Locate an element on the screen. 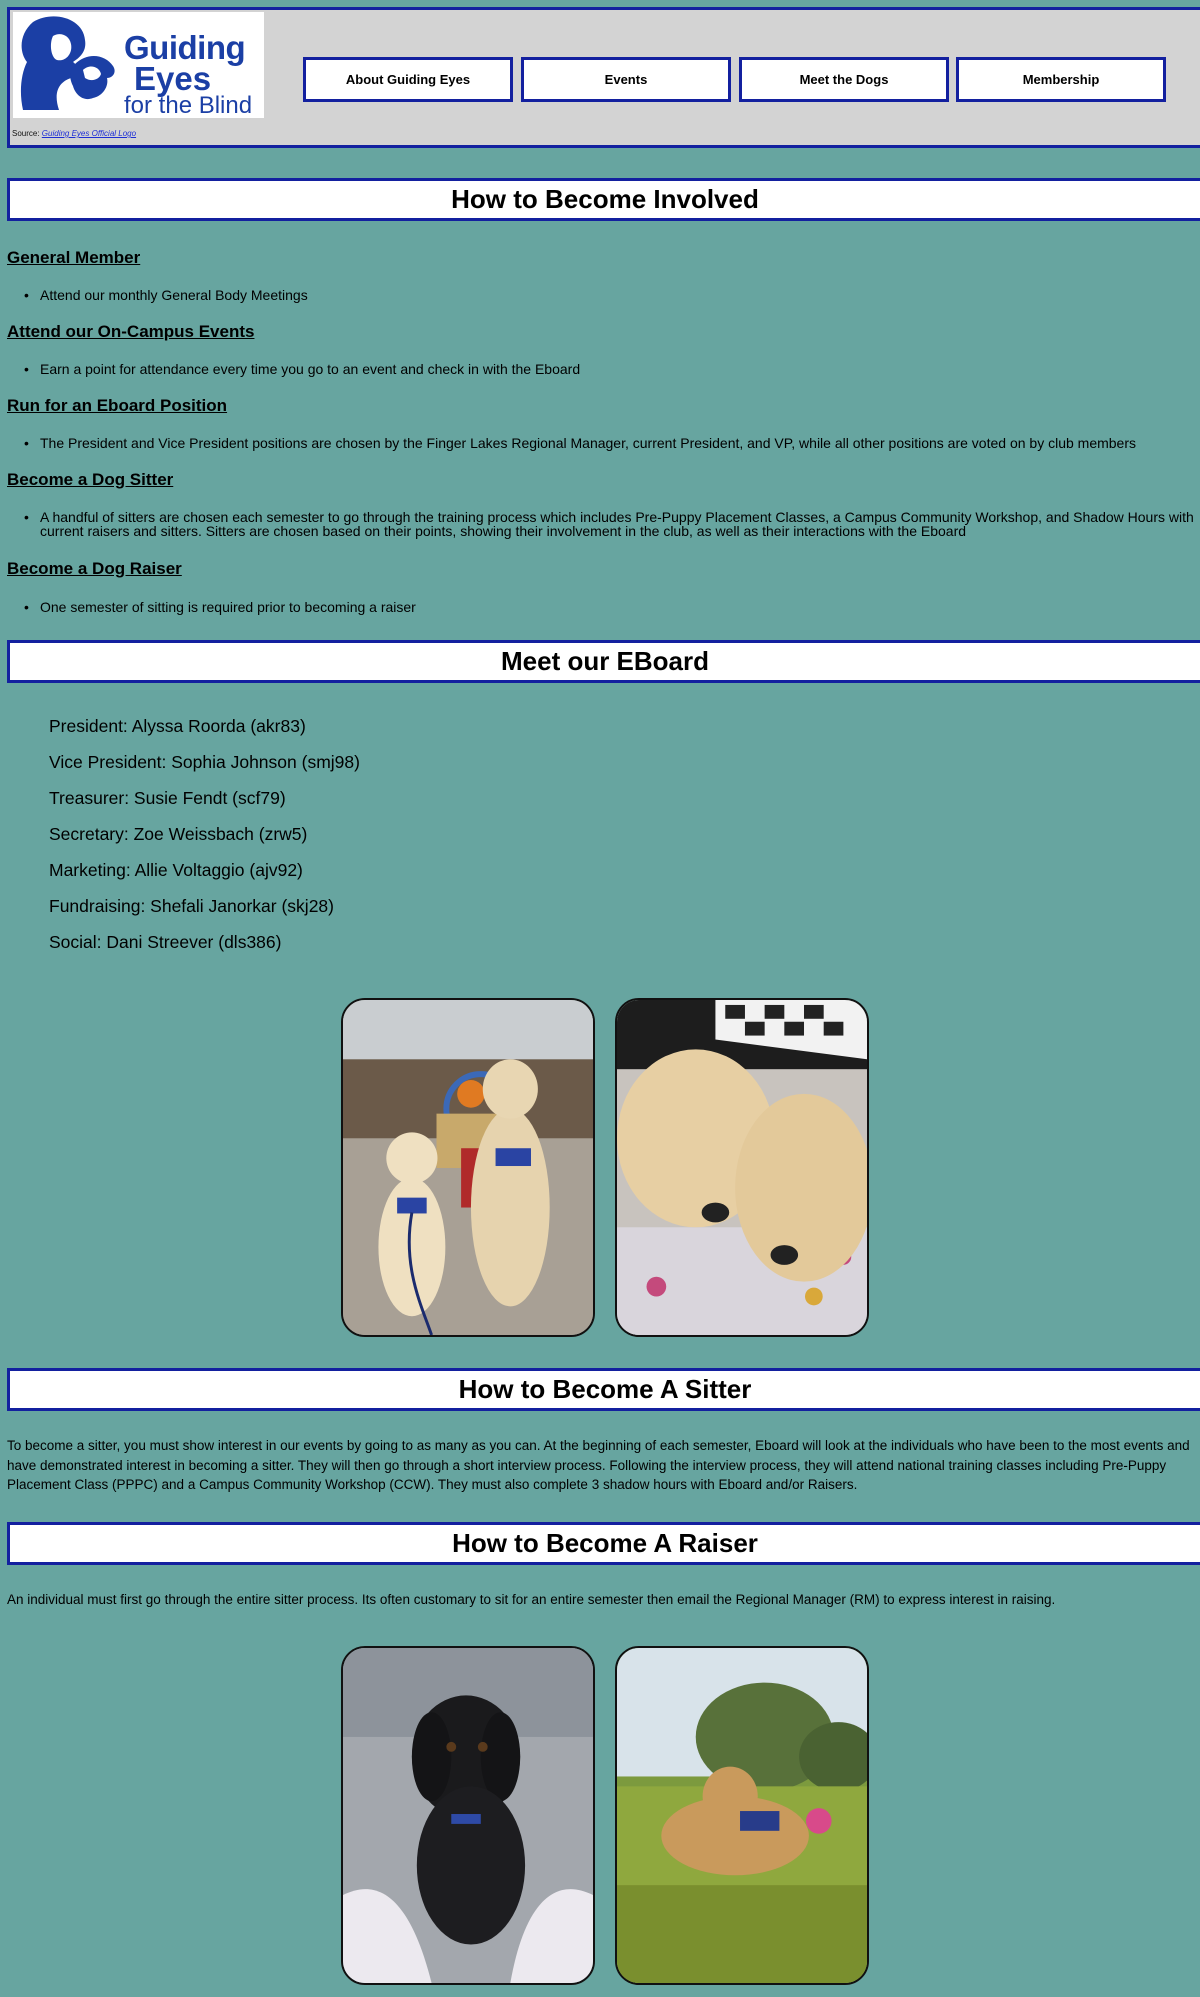 This screenshot has height=1997, width=1200. nav-about-button: About Guiding Eyes is located at coordinates (408, 79).